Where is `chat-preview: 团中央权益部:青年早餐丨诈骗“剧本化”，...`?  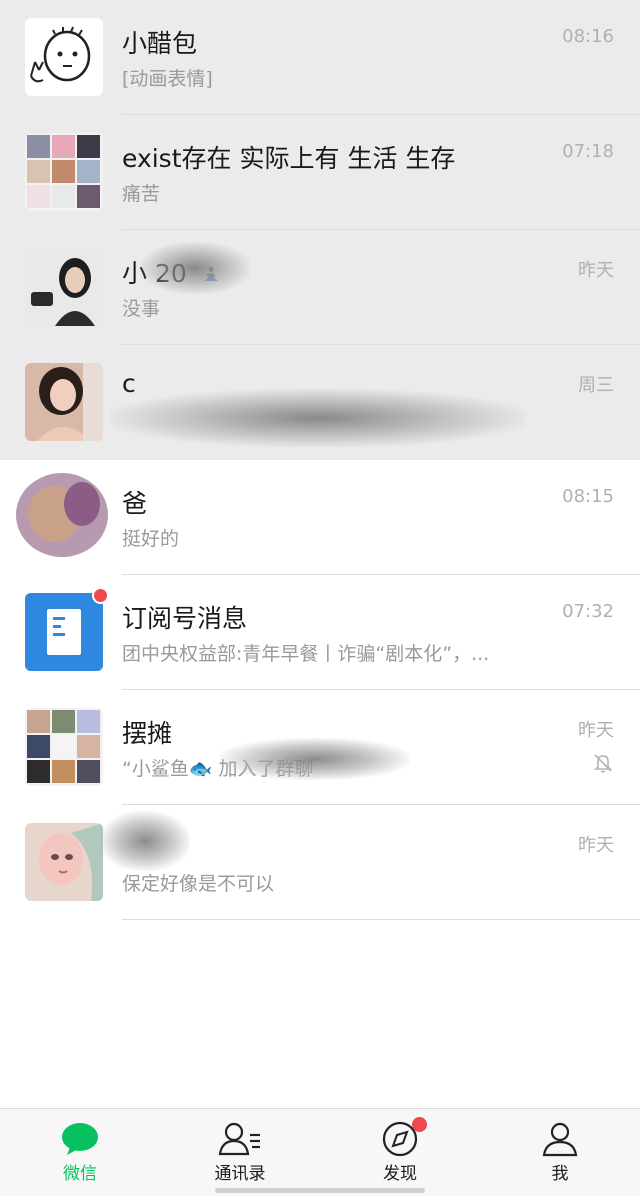 chat-preview: 团中央权益部:青年早餐丨诈骗“剧本化”，... is located at coordinates (306, 654).